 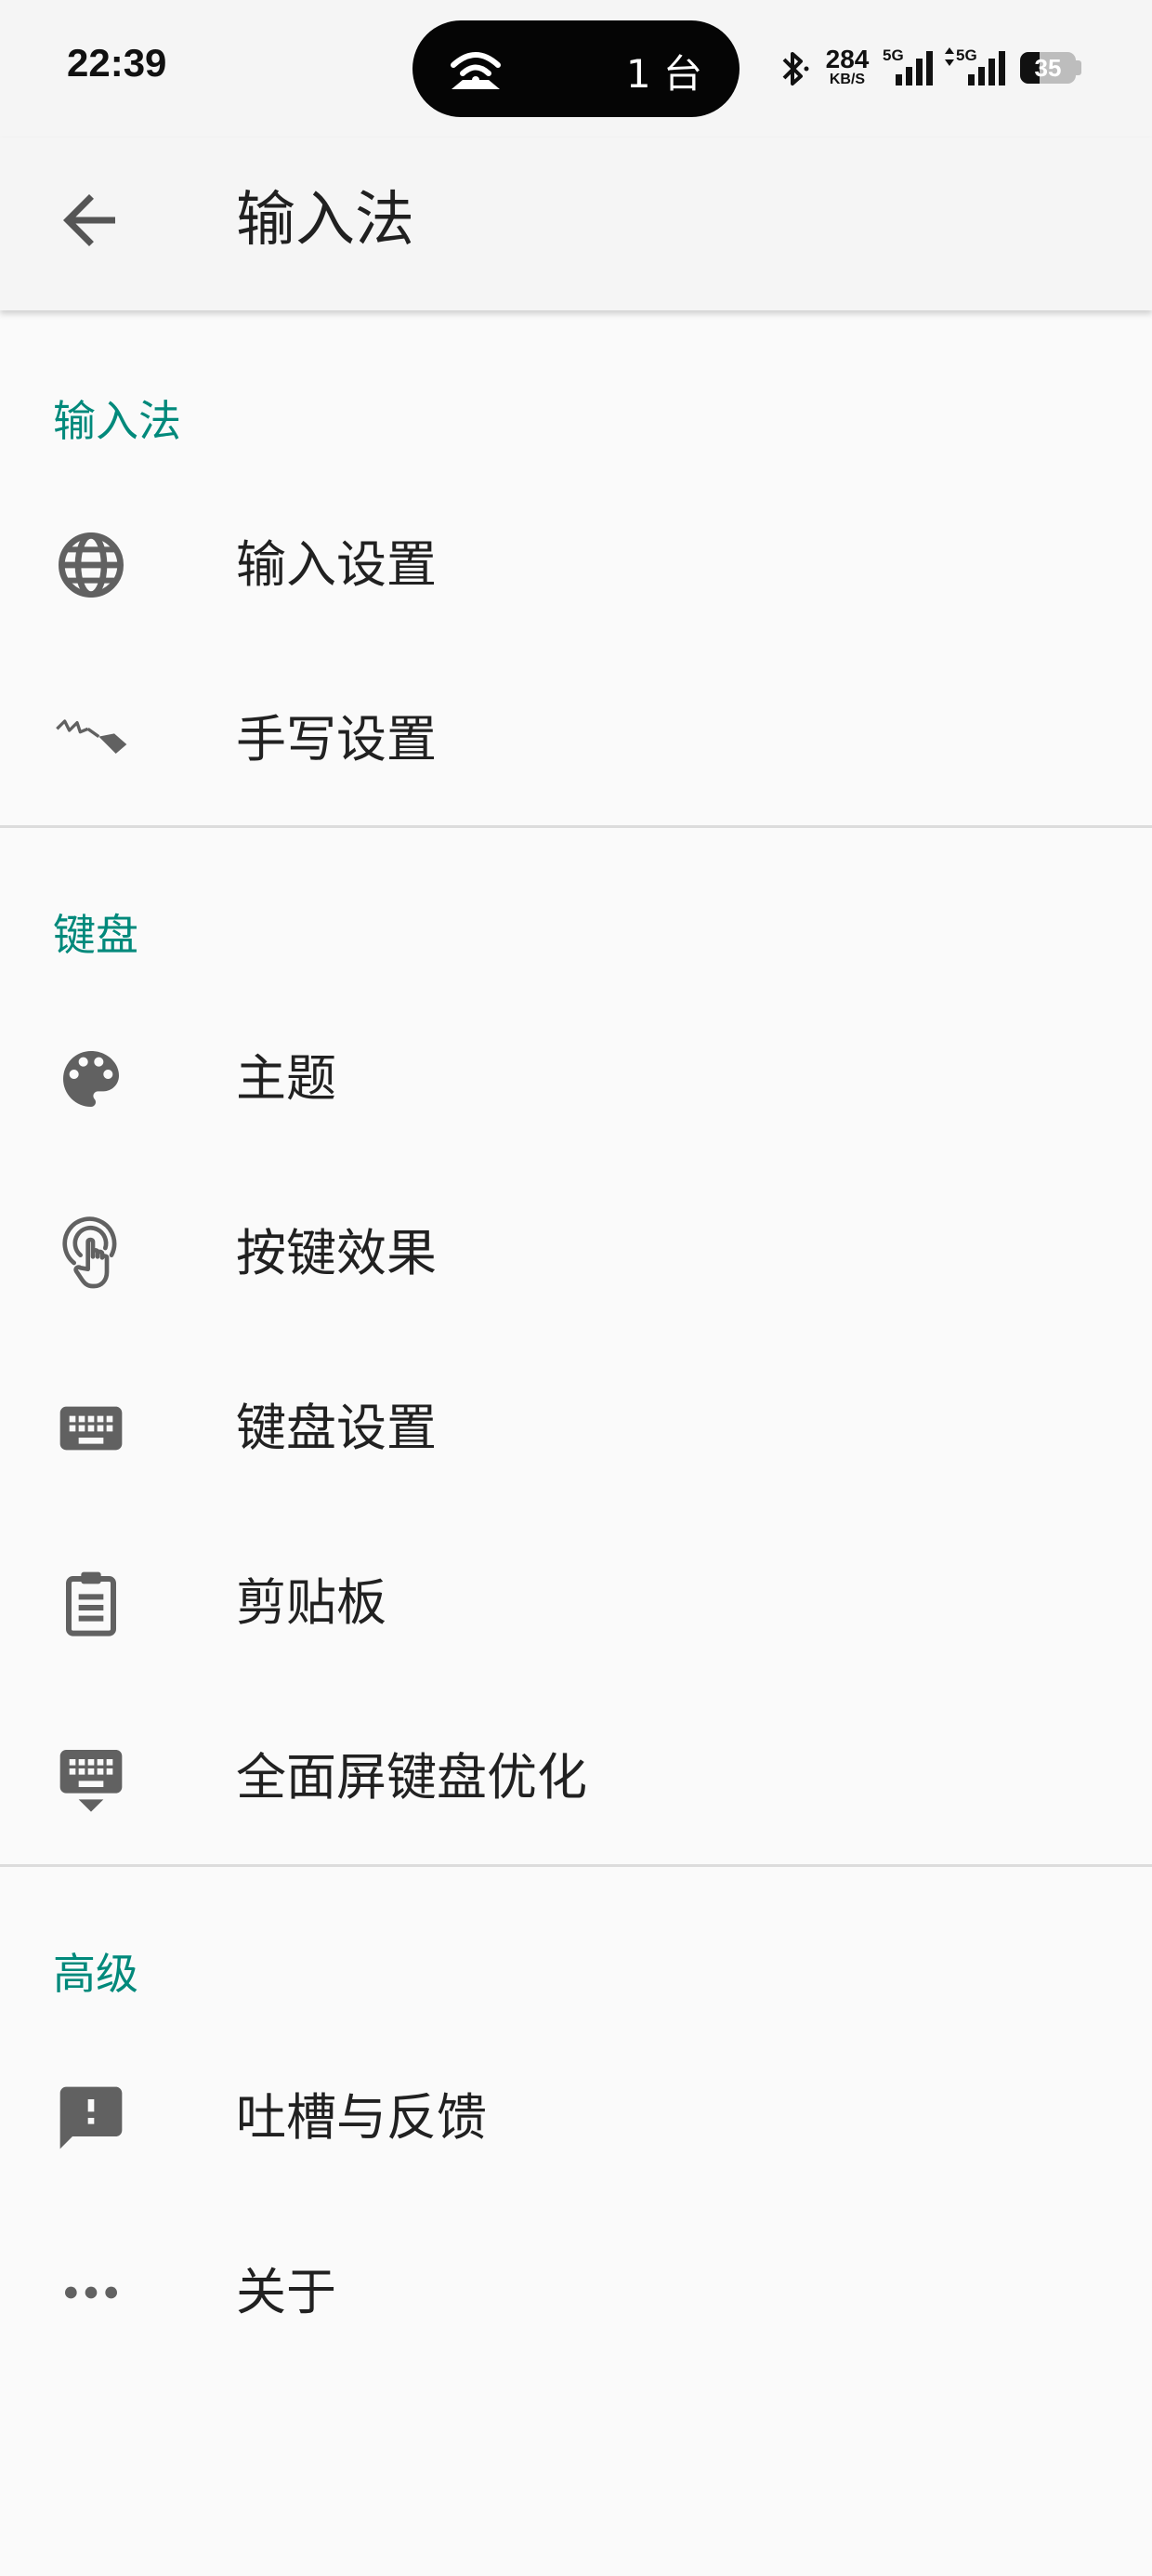 What do you see at coordinates (576, 565) in the screenshot?
I see `settings-item-input-settings: 输入设置` at bounding box center [576, 565].